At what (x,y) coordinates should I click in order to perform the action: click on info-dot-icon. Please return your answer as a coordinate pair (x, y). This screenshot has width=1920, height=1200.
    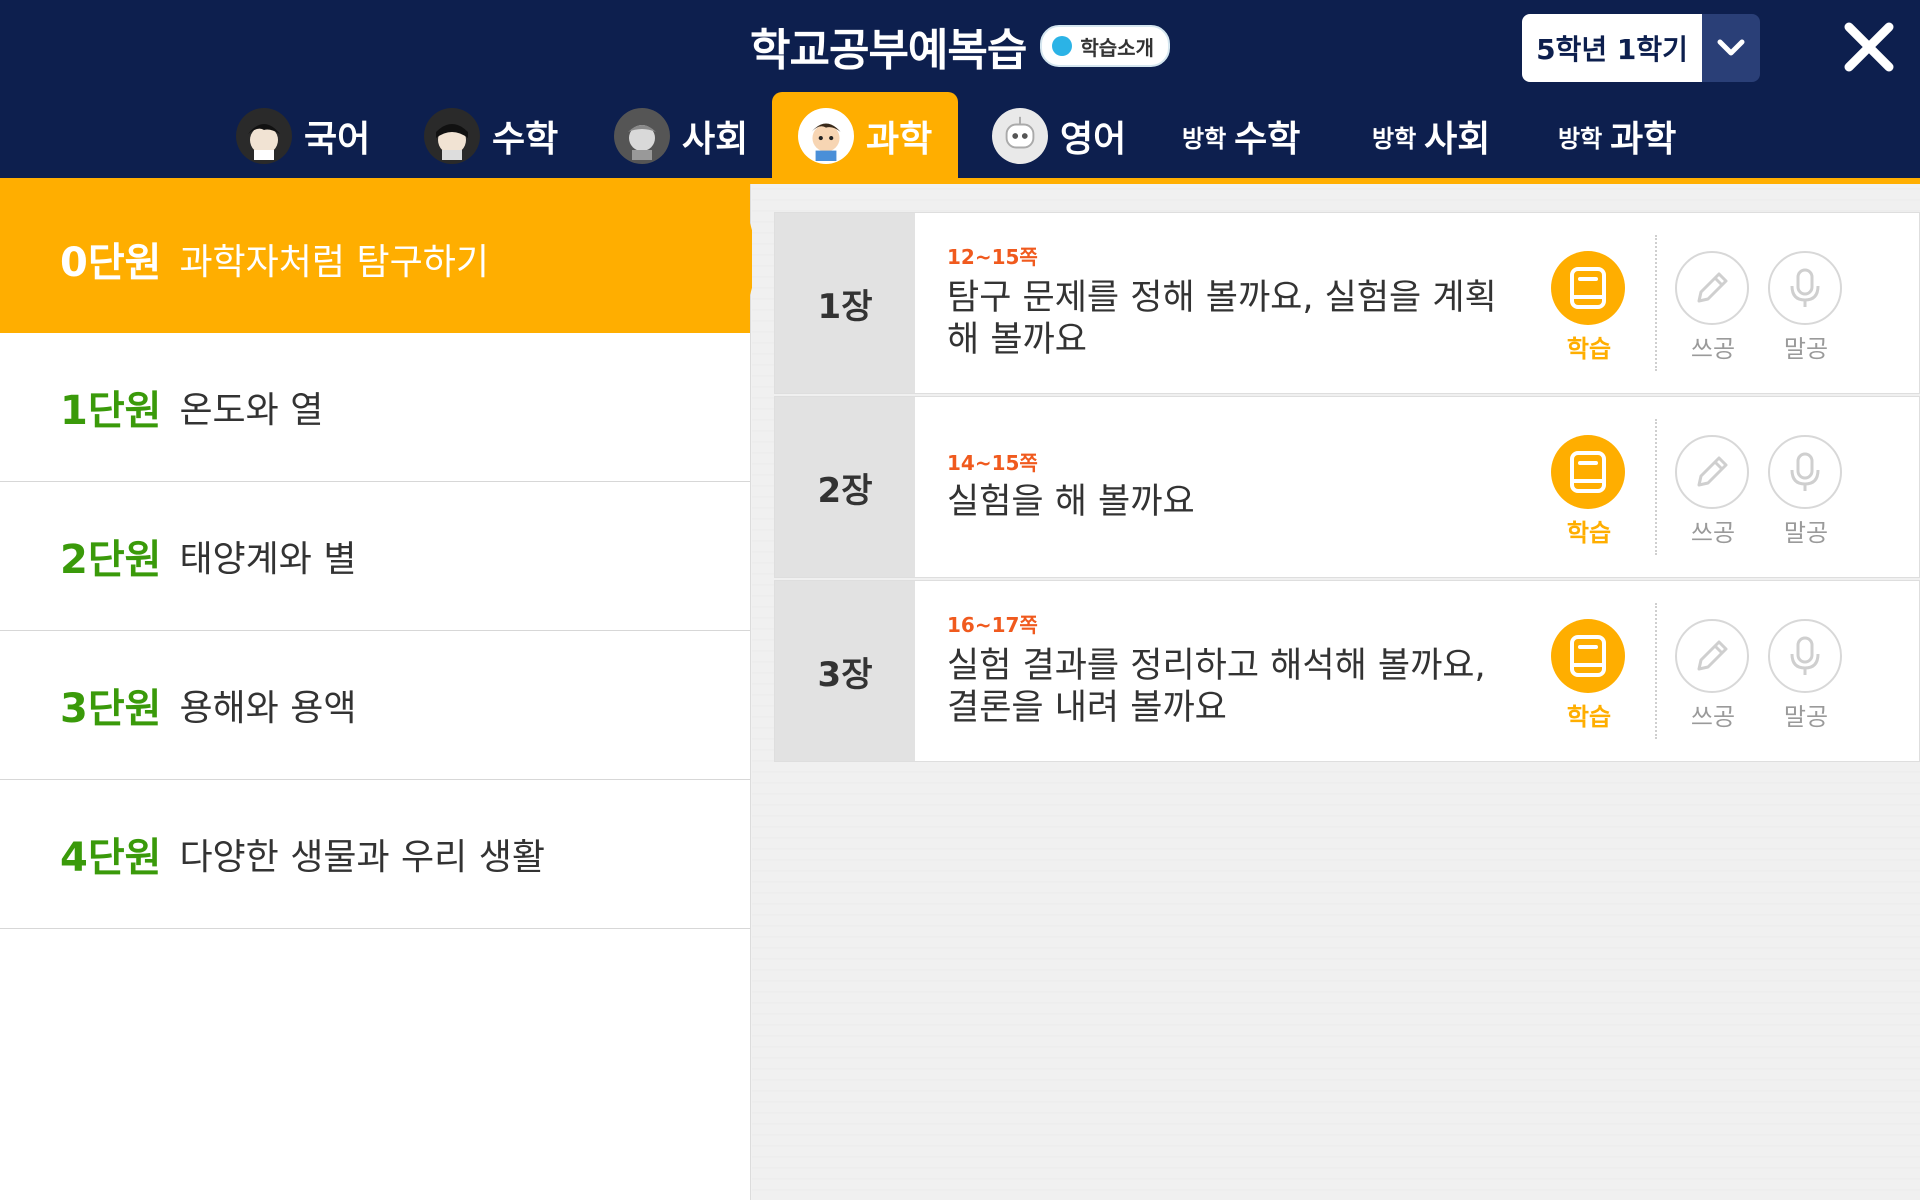
    Looking at the image, I should click on (1062, 46).